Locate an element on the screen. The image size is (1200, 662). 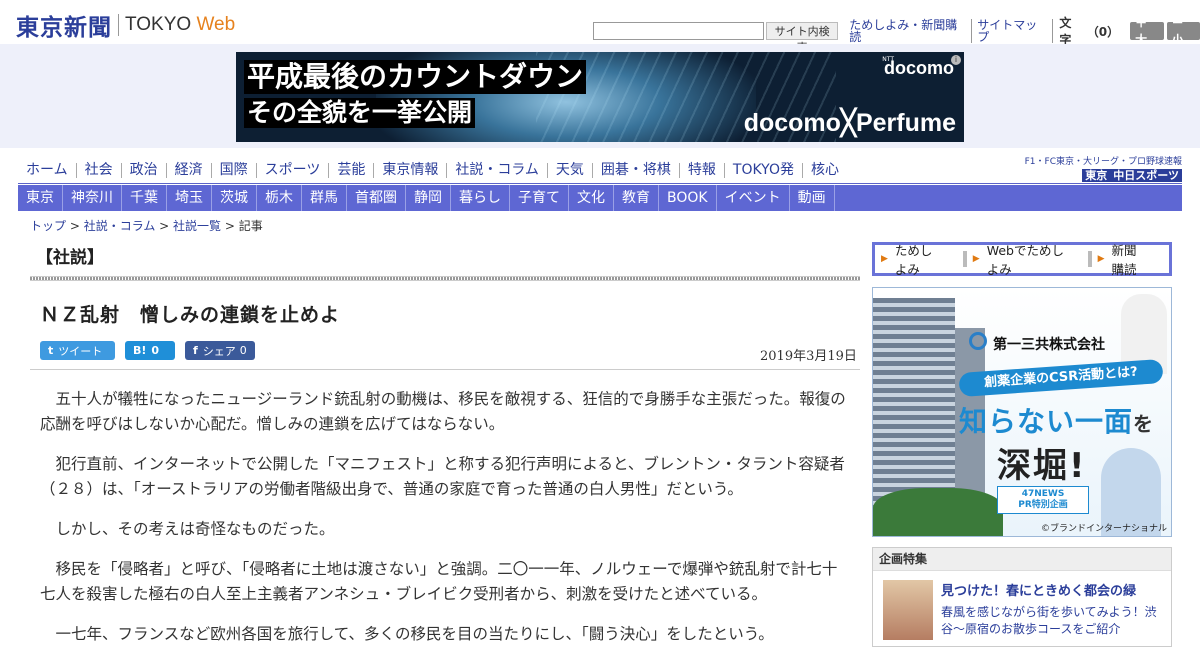
nav-item-editorials: 社説・コラム is located at coordinates (497, 170).